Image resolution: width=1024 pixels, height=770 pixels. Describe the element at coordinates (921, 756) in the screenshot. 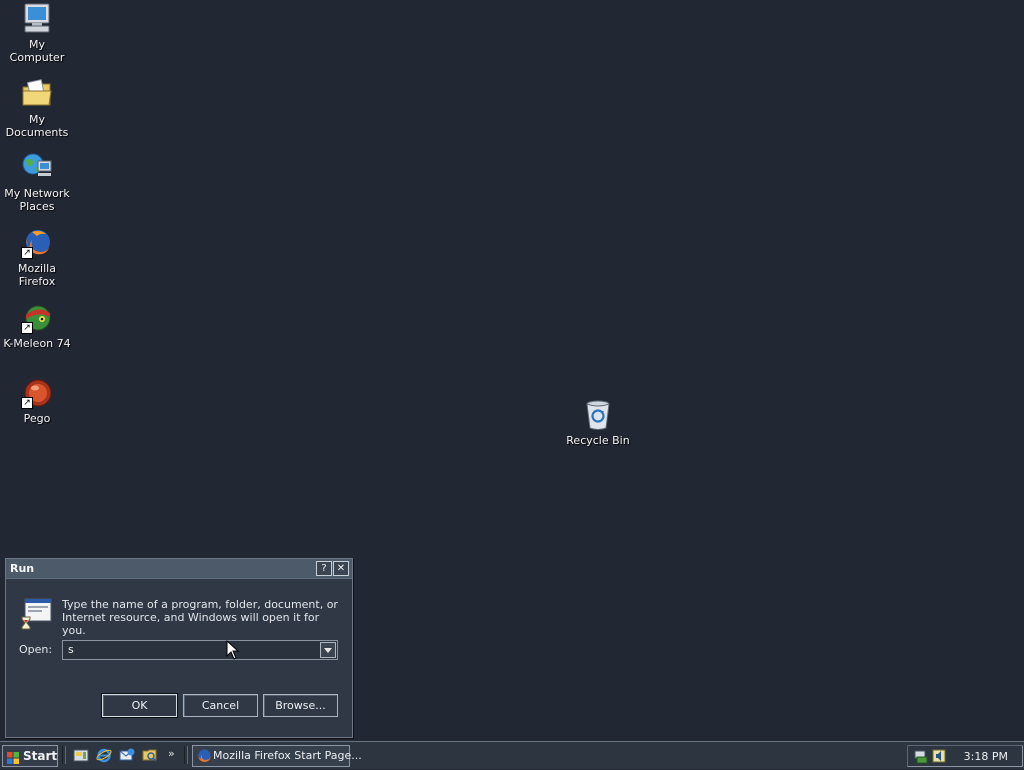

I see `network-tray-icon` at that location.